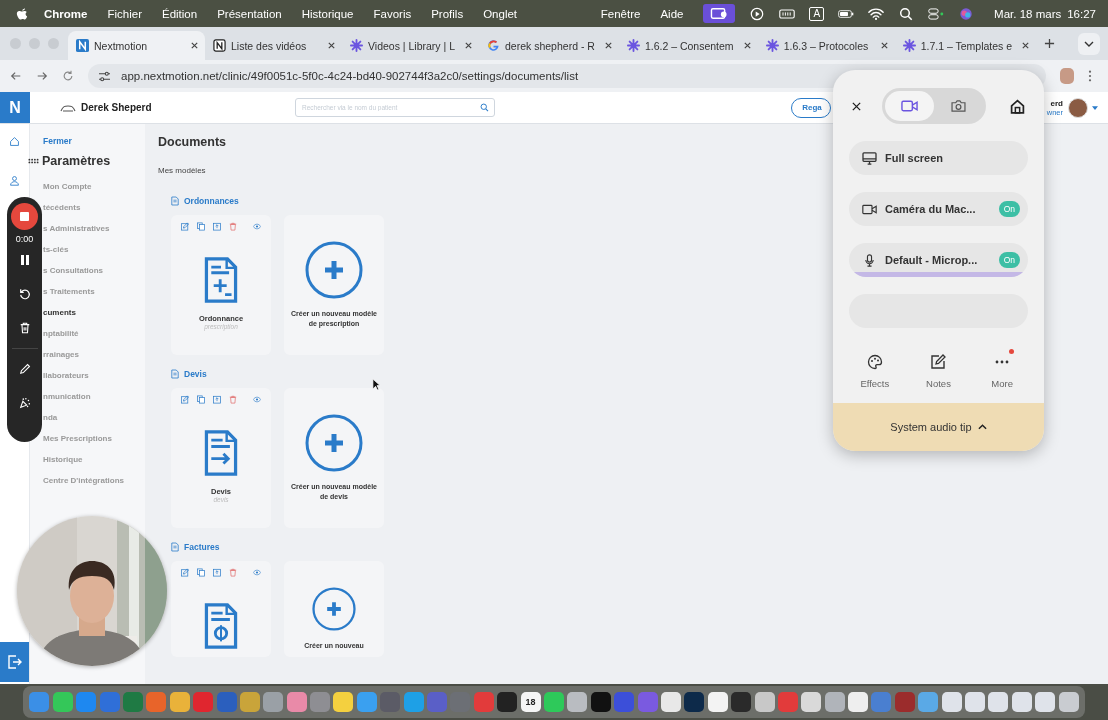 The image size is (1108, 720). Describe the element at coordinates (1017, 106) in the screenshot. I see `home-icon` at that location.